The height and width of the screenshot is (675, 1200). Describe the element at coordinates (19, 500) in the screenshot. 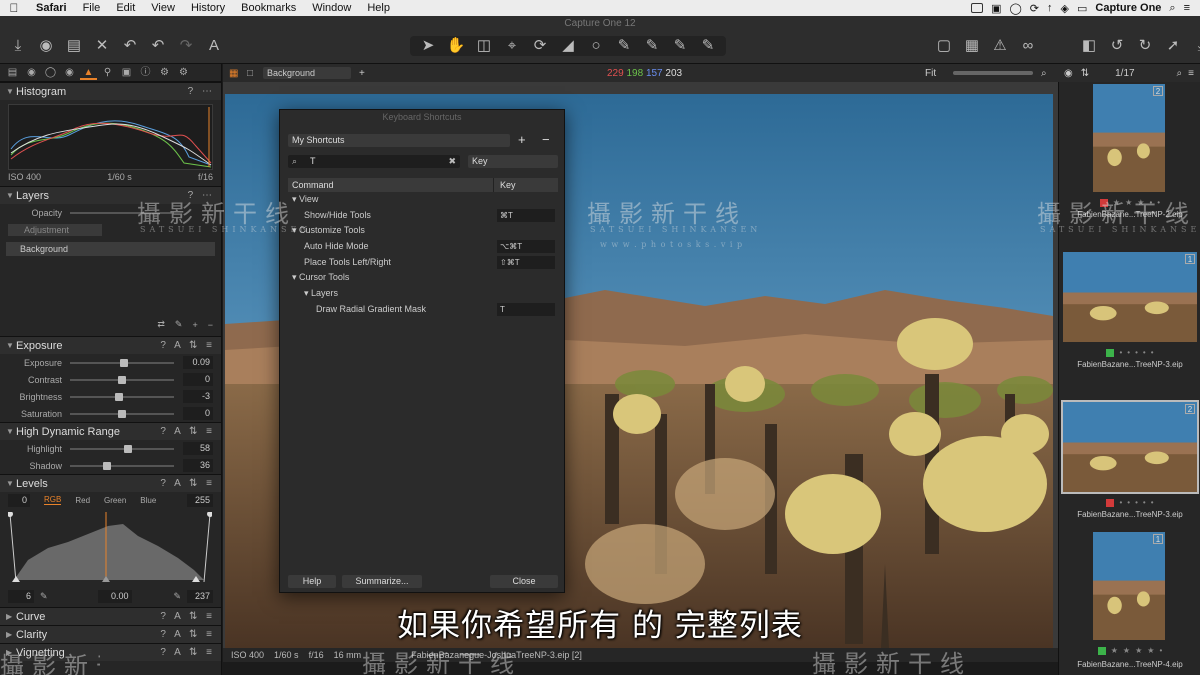

I see `levels-input-low: 0` at that location.